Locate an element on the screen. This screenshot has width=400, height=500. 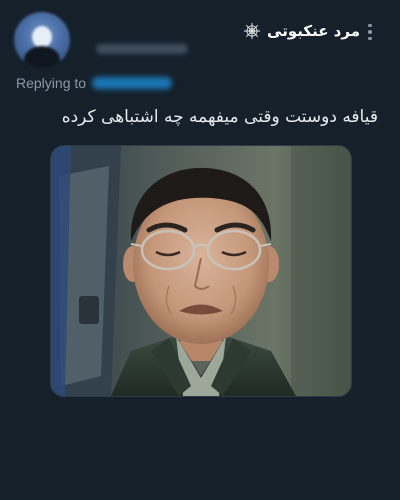
avatar is located at coordinates (42, 40).